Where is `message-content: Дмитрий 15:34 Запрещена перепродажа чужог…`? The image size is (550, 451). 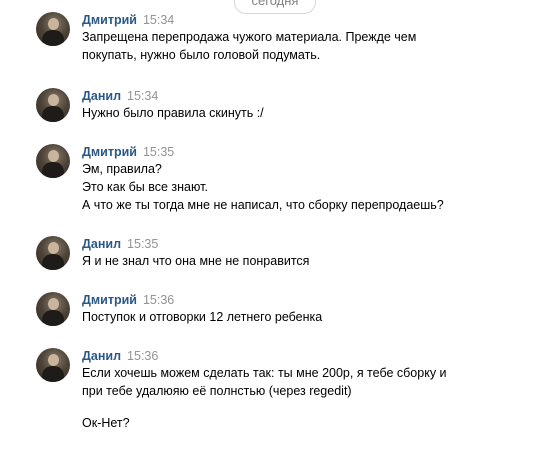
message-content: Дмитрий 15:34 Запрещена перепродажа чужог… is located at coordinates (311, 38).